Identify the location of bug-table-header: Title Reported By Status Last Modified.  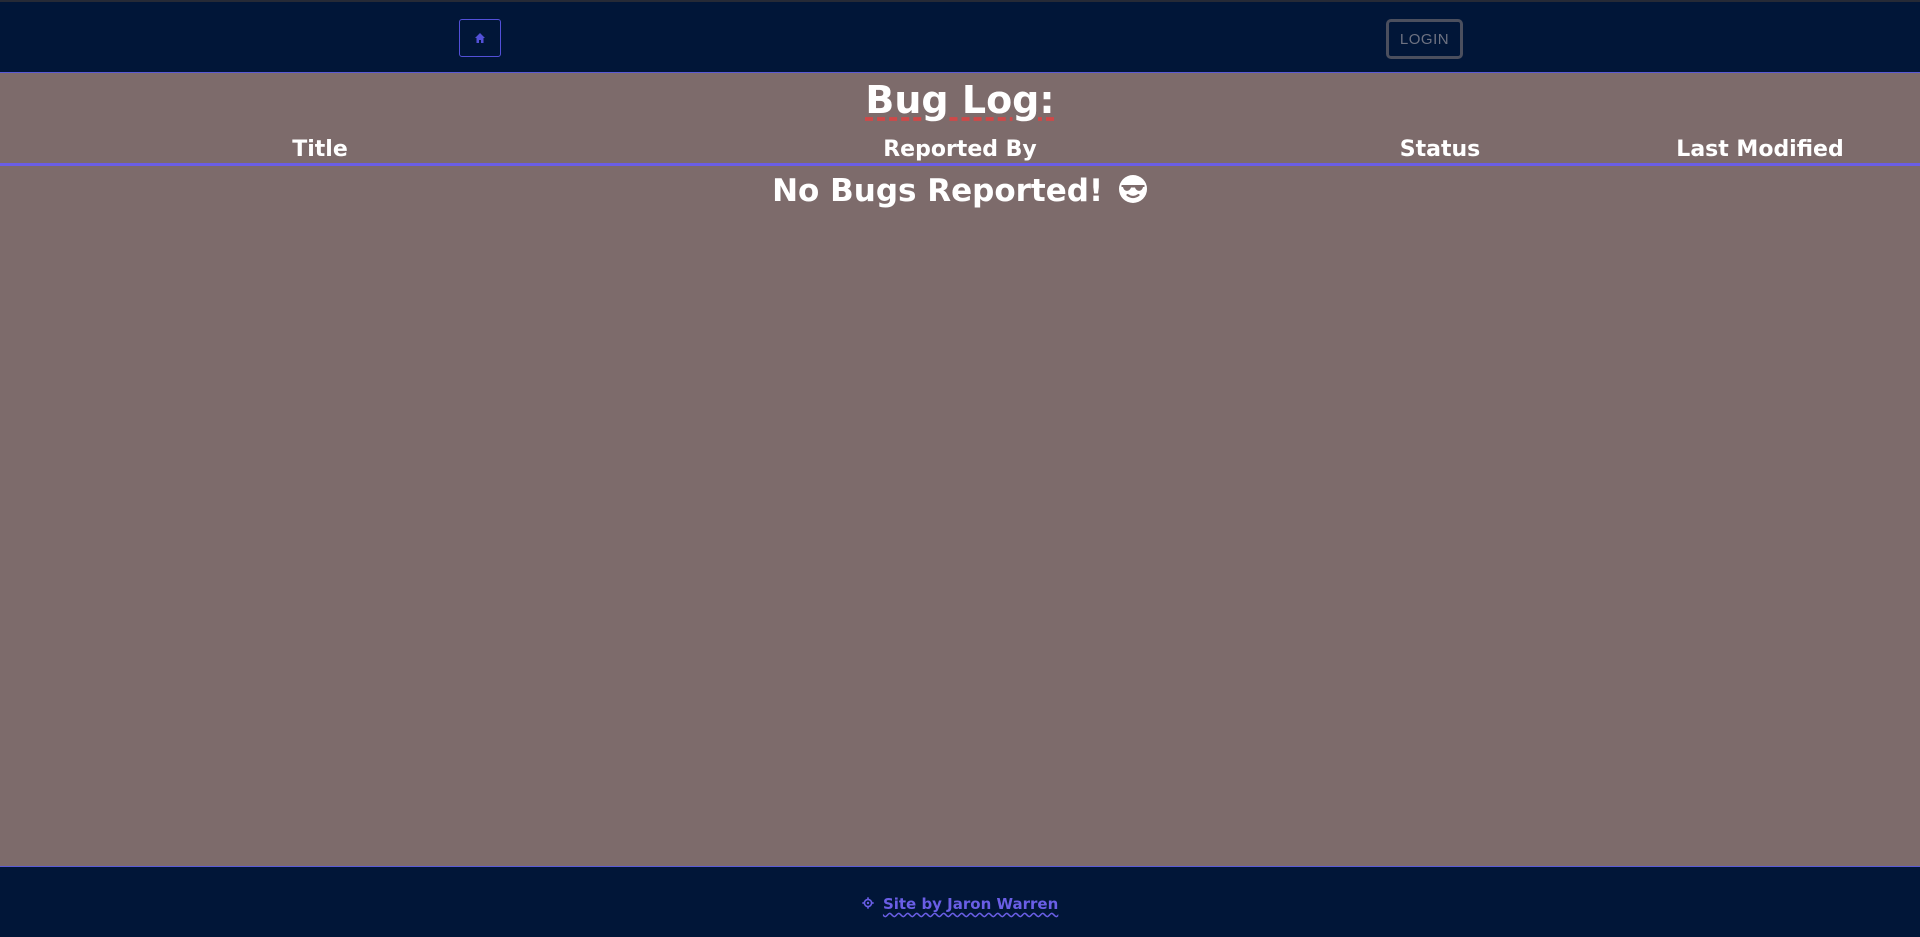
(960, 151).